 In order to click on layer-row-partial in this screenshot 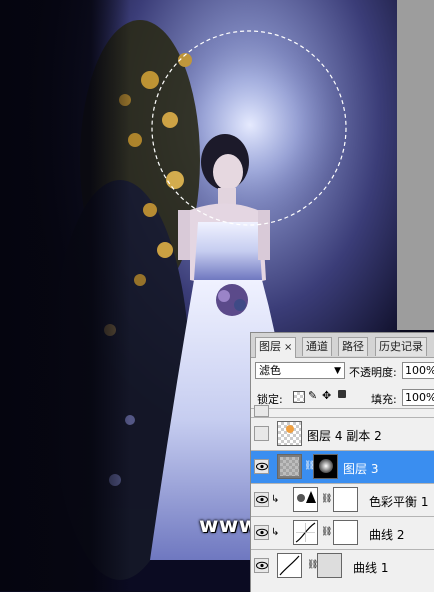, I will do `click(342, 411)`.